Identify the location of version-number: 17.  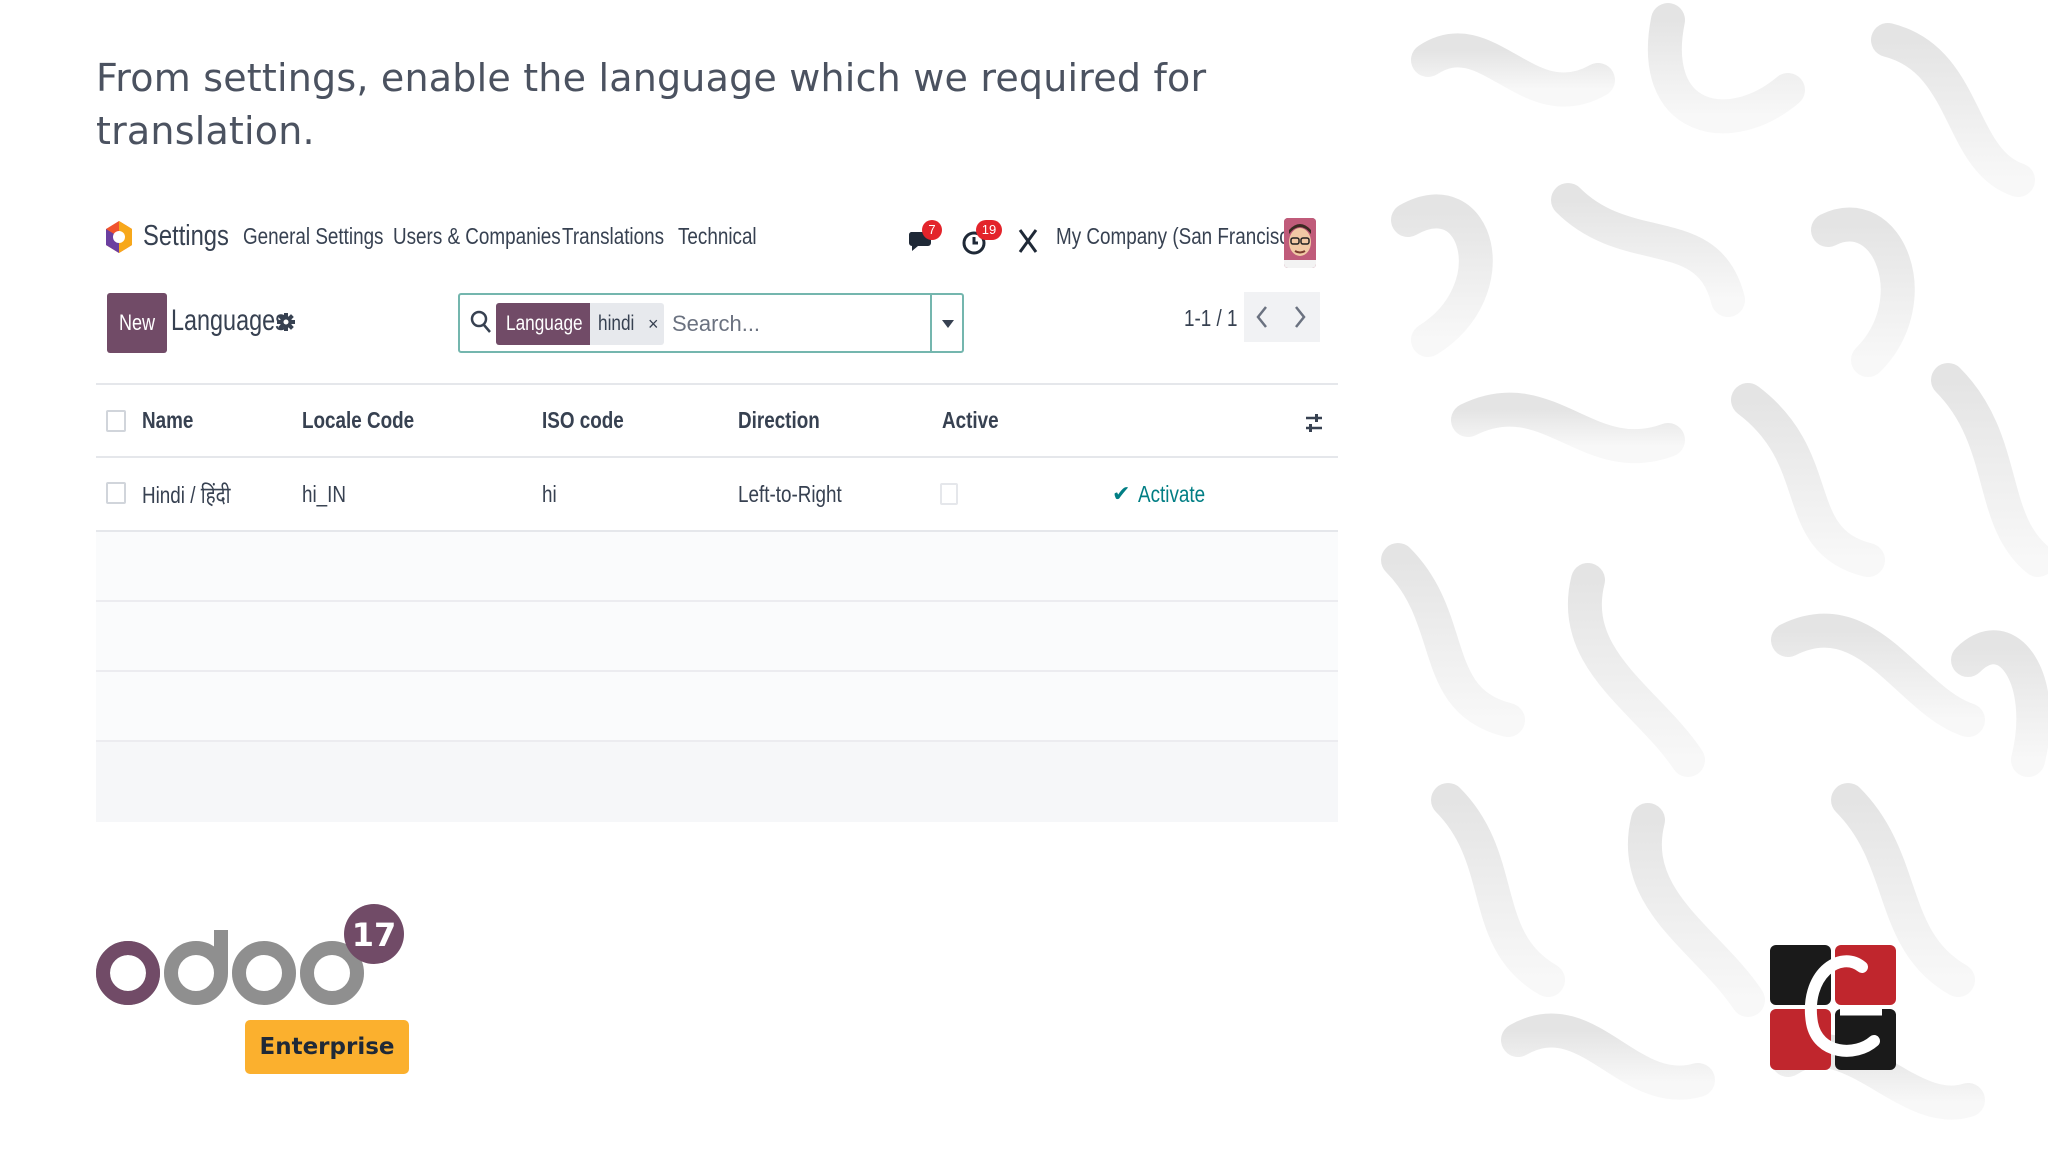
(374, 935).